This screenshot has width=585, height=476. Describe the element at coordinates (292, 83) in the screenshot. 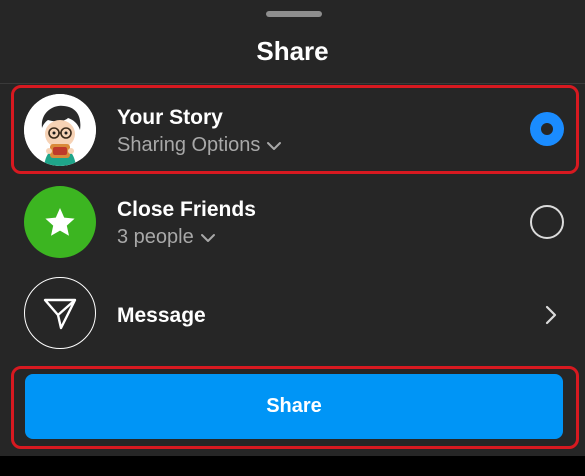

I see `divider` at that location.